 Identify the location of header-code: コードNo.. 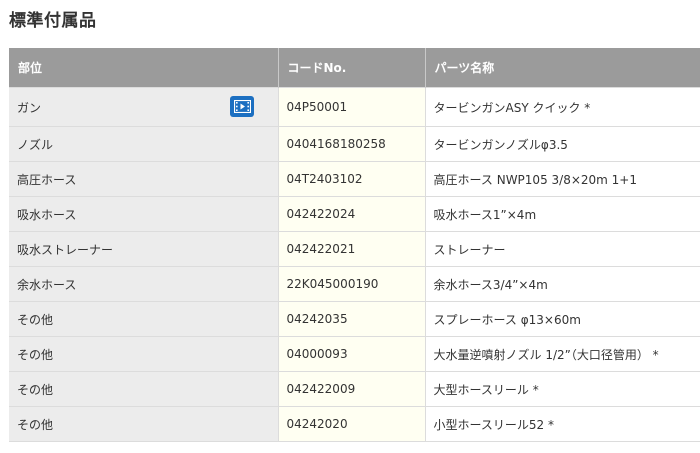
(352, 68).